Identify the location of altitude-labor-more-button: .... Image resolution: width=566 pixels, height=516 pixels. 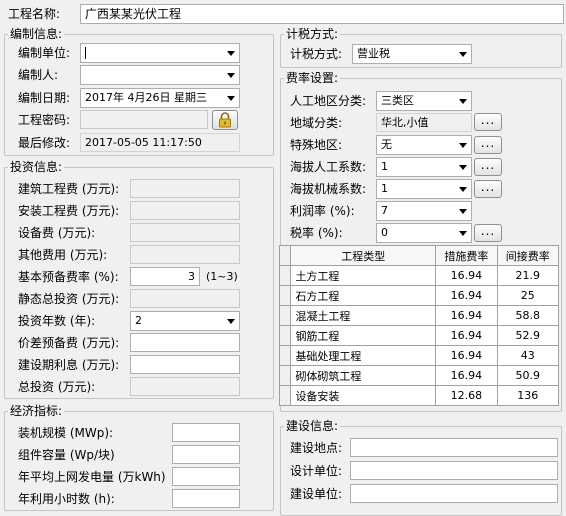
(488, 167).